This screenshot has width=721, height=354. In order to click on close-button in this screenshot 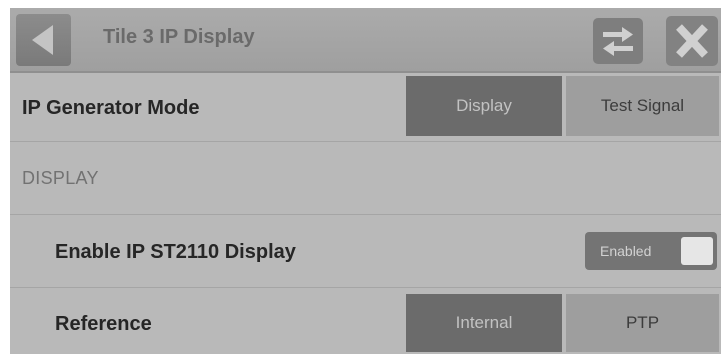, I will do `click(692, 41)`.